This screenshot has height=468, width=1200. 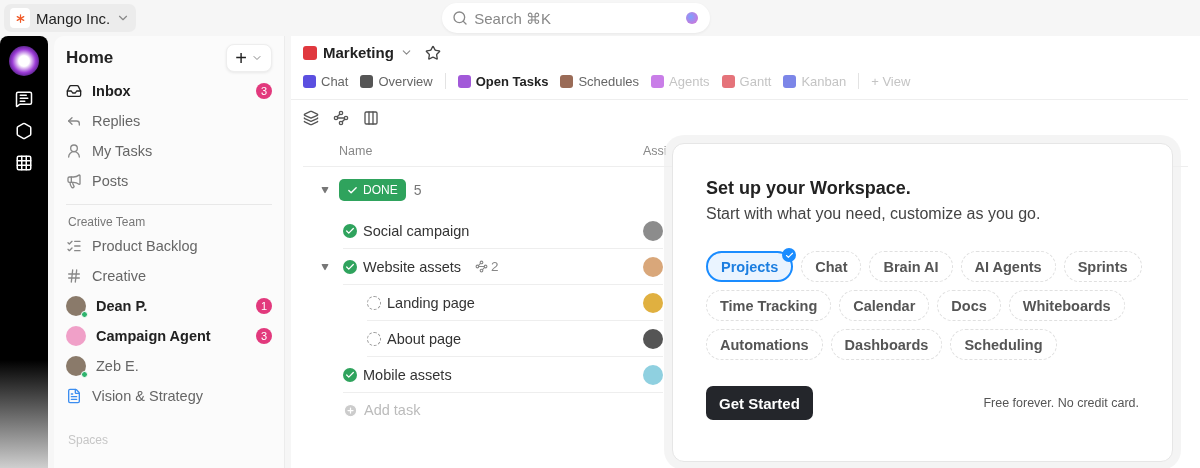 I want to click on task-name: About page, so click(x=424, y=338).